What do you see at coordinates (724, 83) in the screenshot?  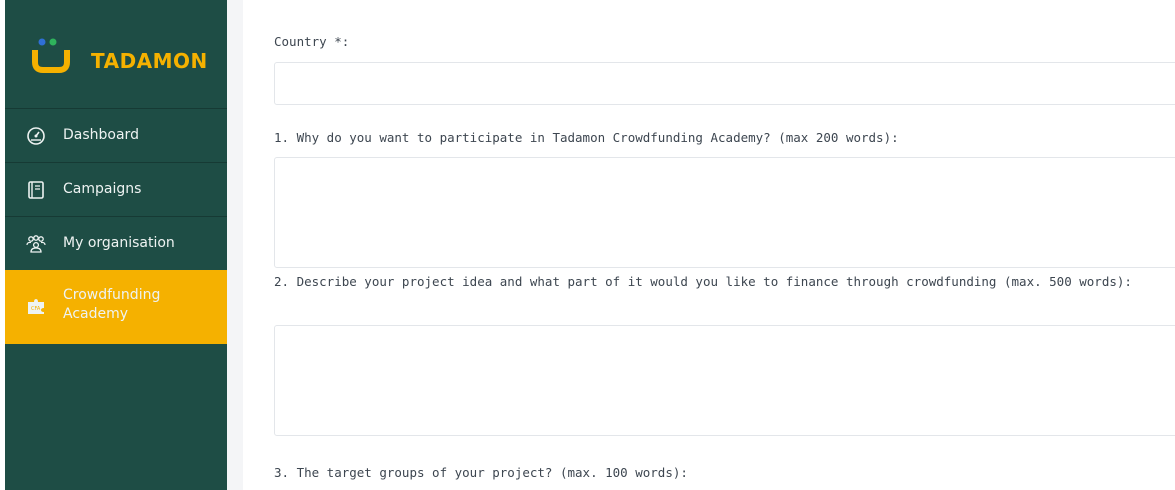 I see `country-select: ⌄` at bounding box center [724, 83].